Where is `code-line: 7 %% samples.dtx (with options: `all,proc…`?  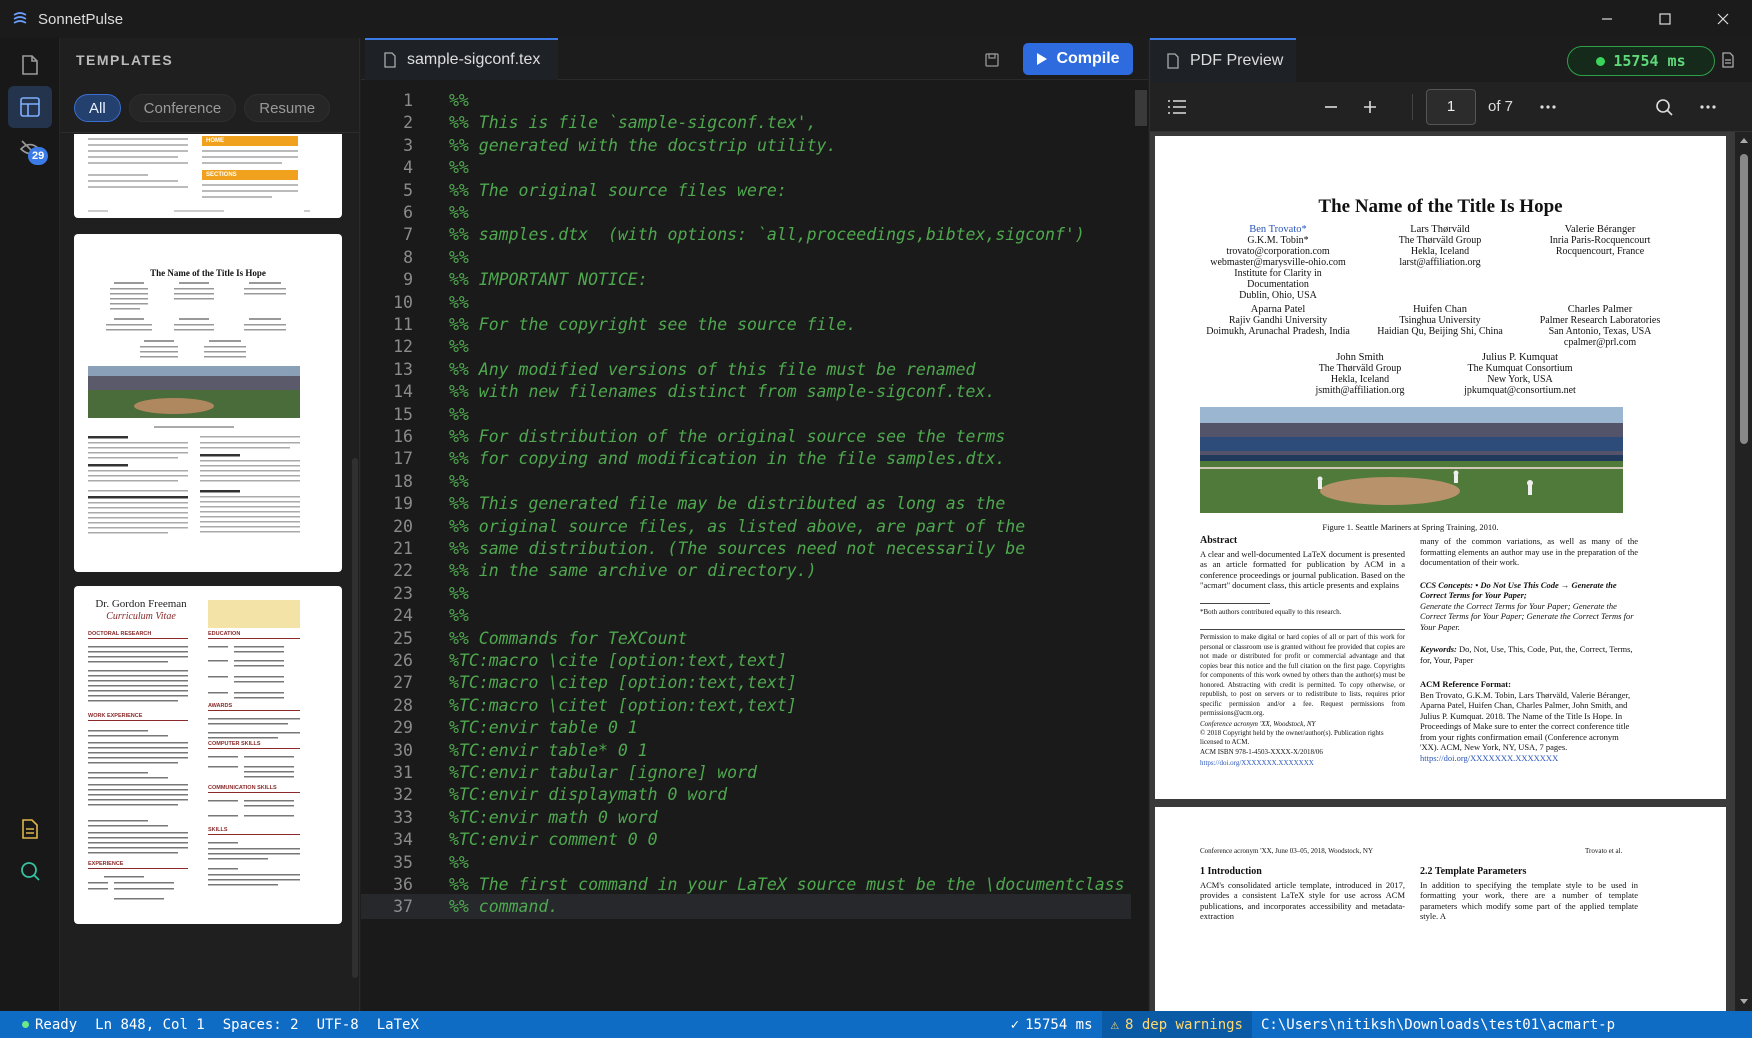
code-line: 7 %% samples.dtx (with options: `all,proc… is located at coordinates (746, 234).